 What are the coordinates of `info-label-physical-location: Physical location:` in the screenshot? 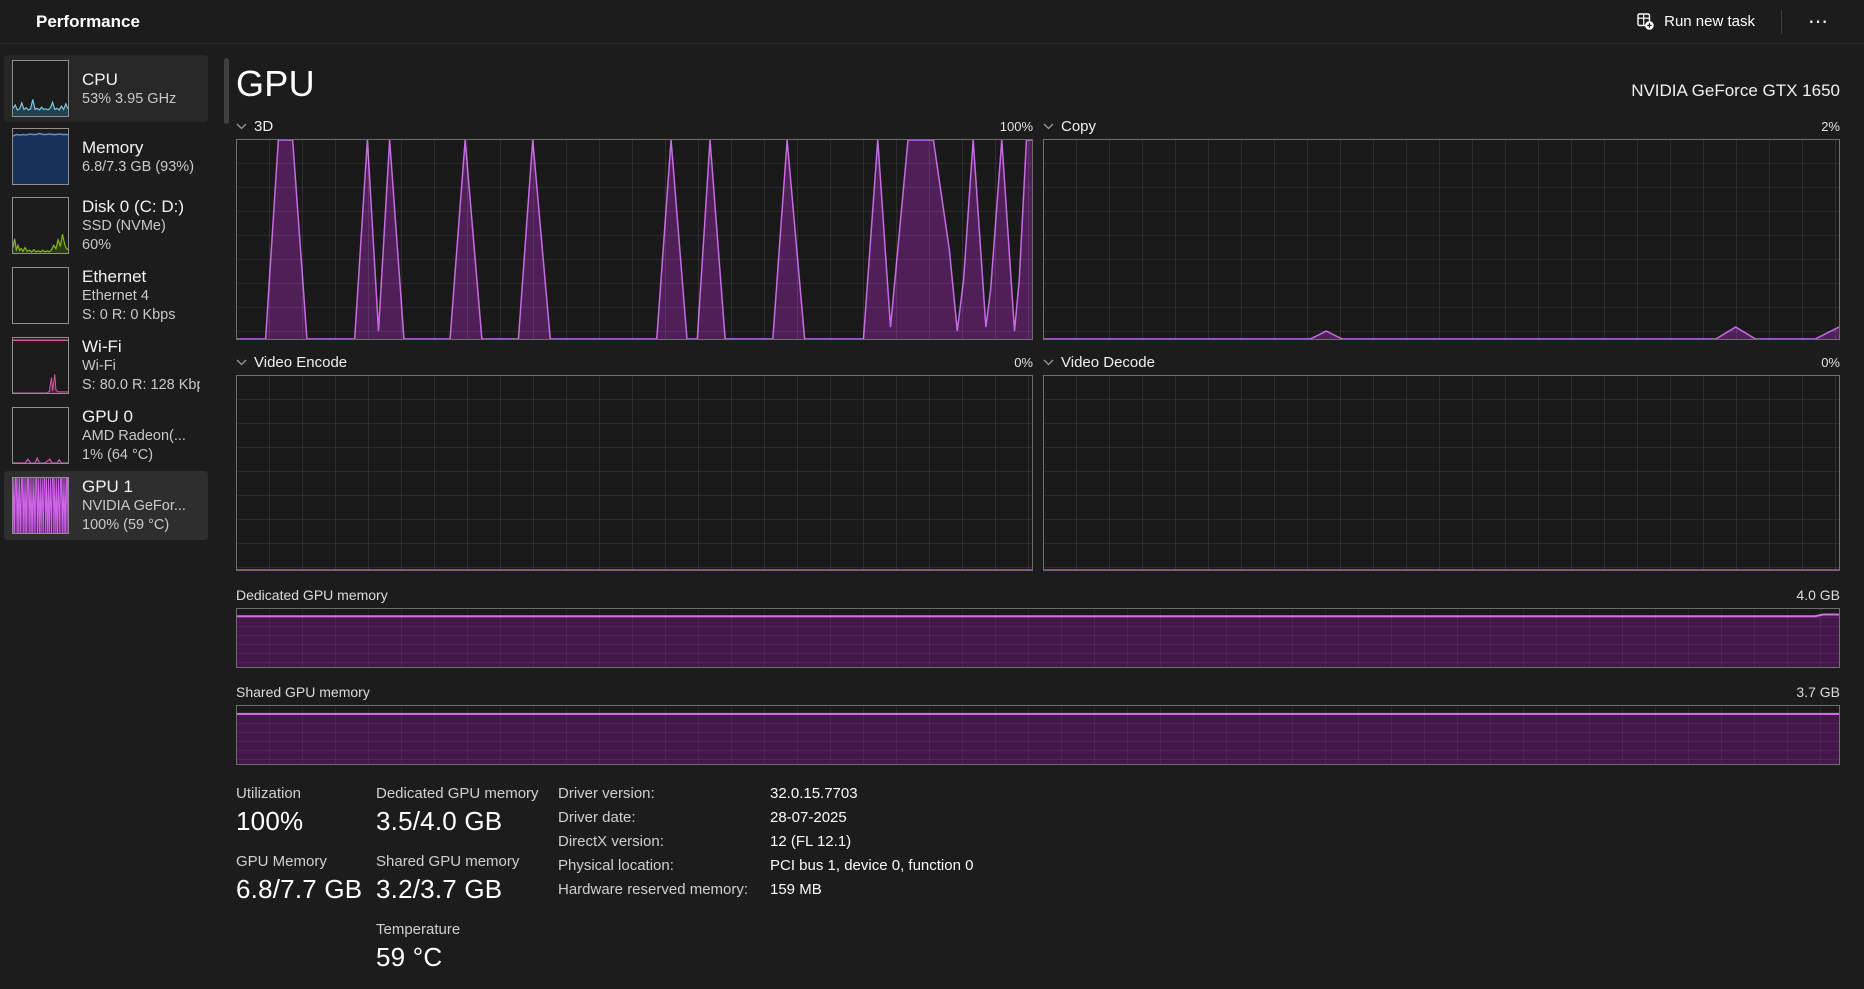 It's located at (616, 865).